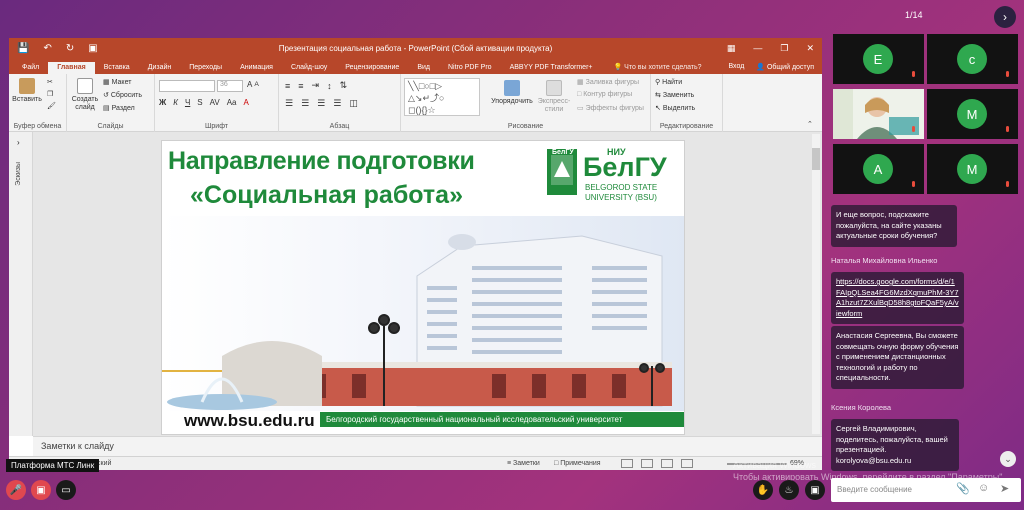 This screenshot has height=510, width=1024. Describe the element at coordinates (810, 48) in the screenshot. I see `close-icon: ✕` at that location.